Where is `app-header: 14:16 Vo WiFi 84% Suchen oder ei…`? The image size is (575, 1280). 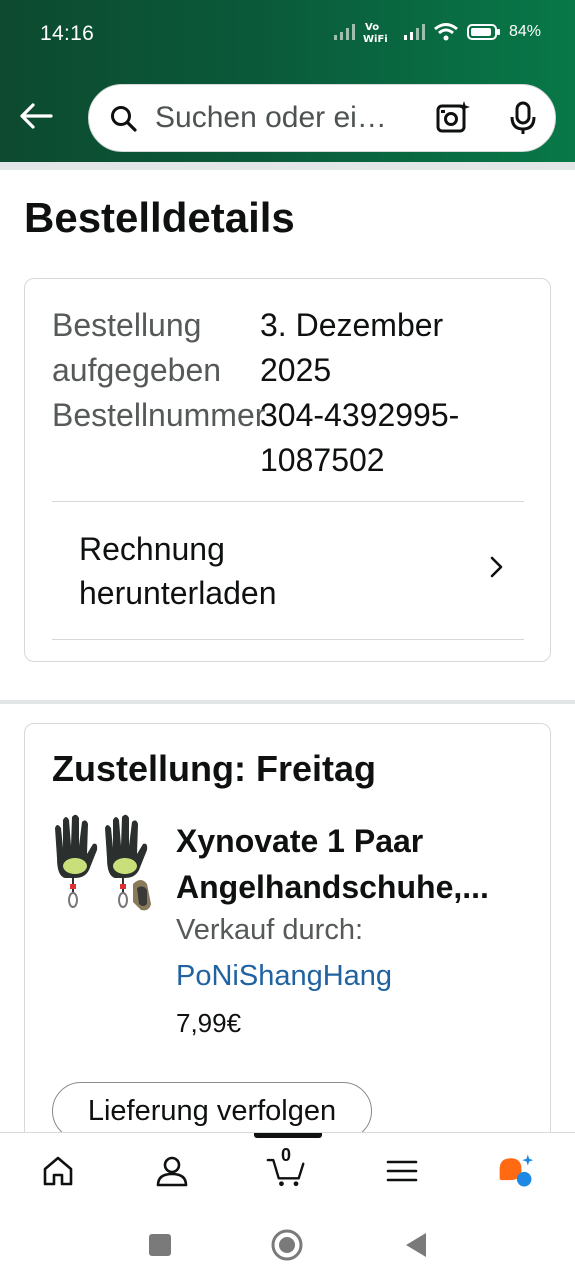
app-header: 14:16 Vo WiFi 84% Suchen oder ei… is located at coordinates (287, 81).